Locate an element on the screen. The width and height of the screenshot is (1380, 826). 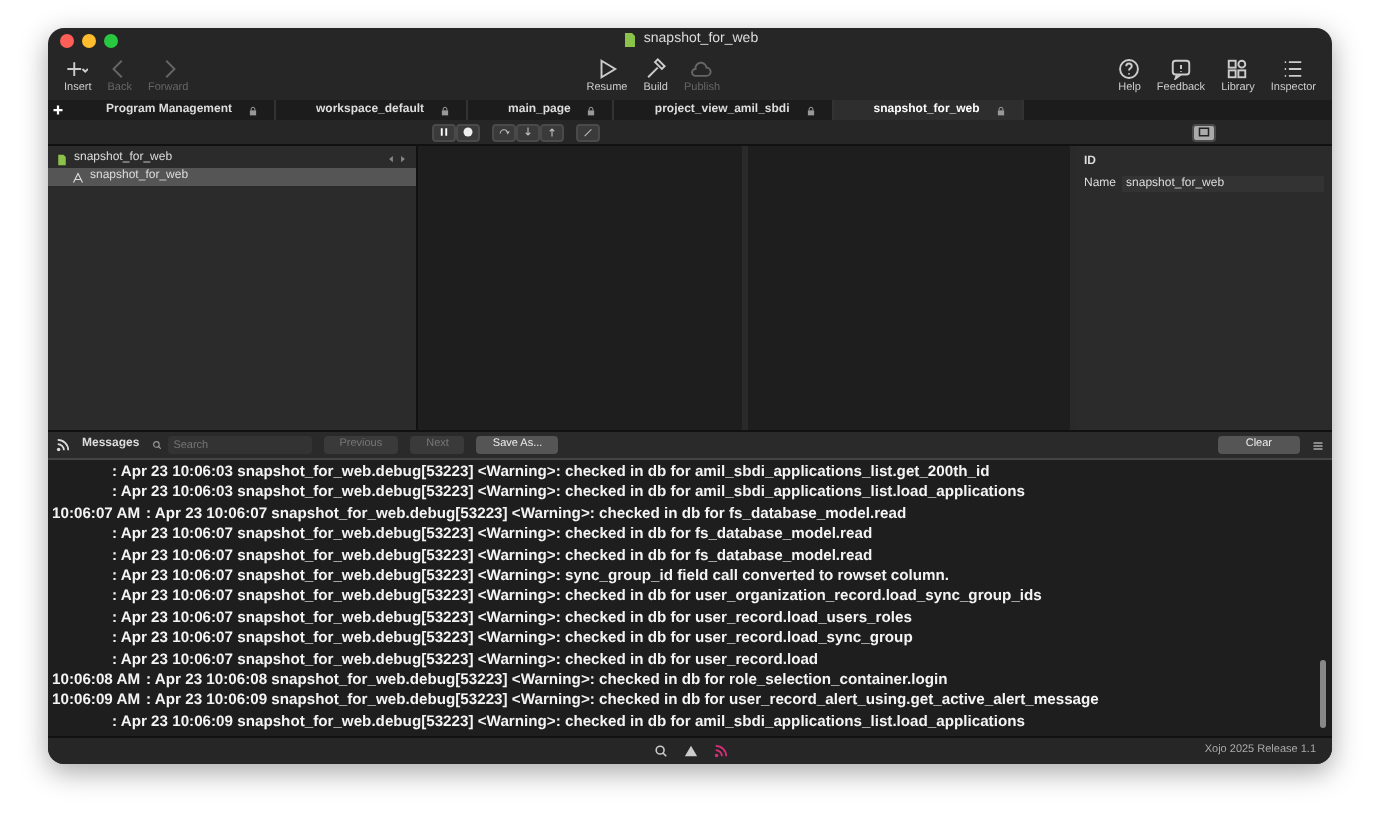
close-button is located at coordinates (67, 41).